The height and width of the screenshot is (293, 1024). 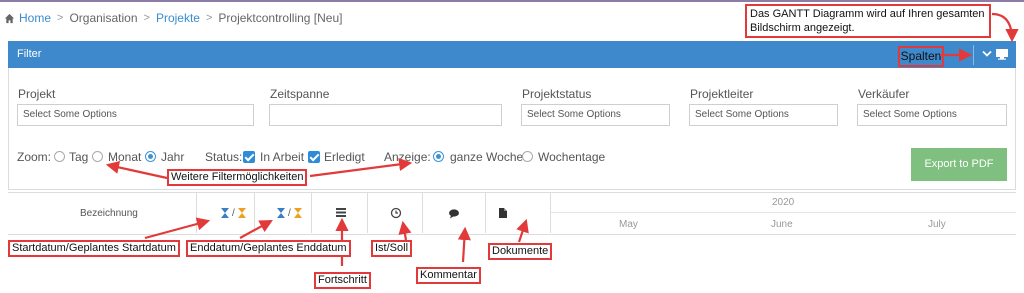 What do you see at coordinates (94, 248) in the screenshot?
I see `annotation-start-date: Startdatum/Geplantes Startdatum` at bounding box center [94, 248].